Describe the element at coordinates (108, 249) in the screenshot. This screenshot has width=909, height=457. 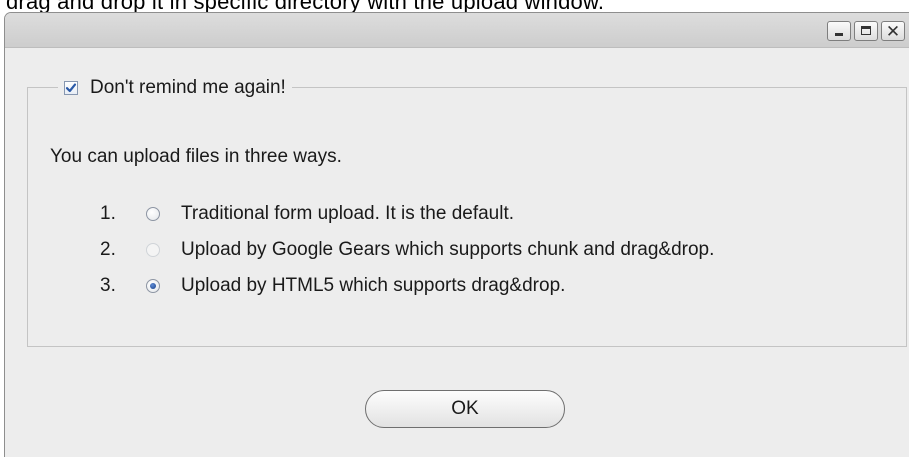
I see `option-number: 2.` at that location.